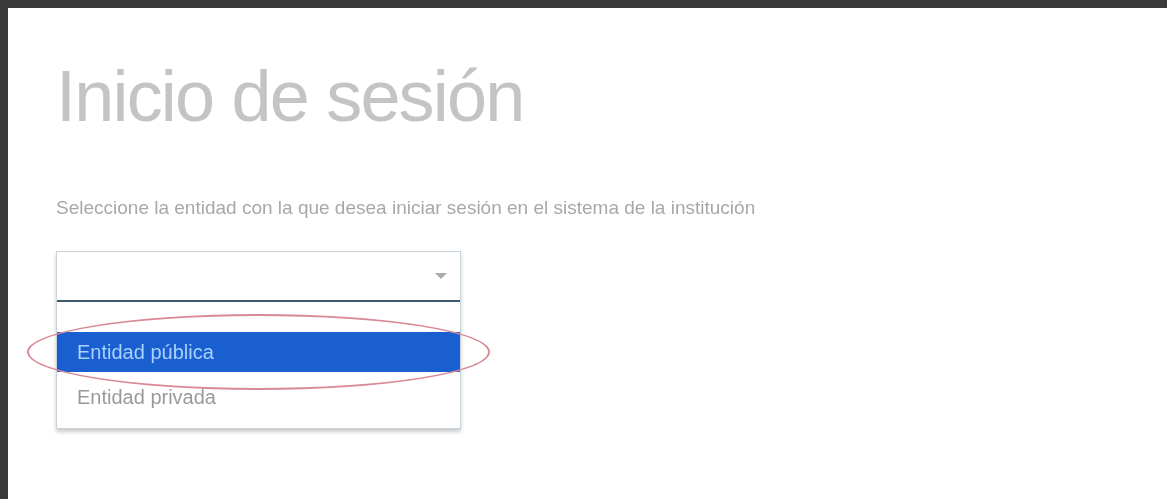 Image resolution: width=1167 pixels, height=499 pixels. I want to click on instruction-text: Seleccione la entidad con la que desea iniciar sesión en el sistema de la institución, so click(406, 208).